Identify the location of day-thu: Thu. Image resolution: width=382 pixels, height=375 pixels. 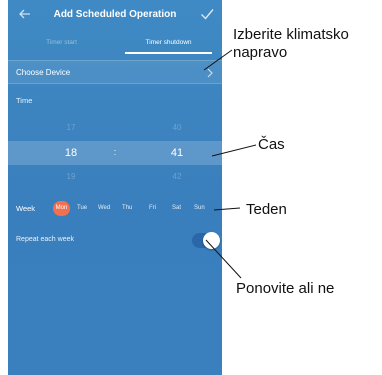
(127, 208).